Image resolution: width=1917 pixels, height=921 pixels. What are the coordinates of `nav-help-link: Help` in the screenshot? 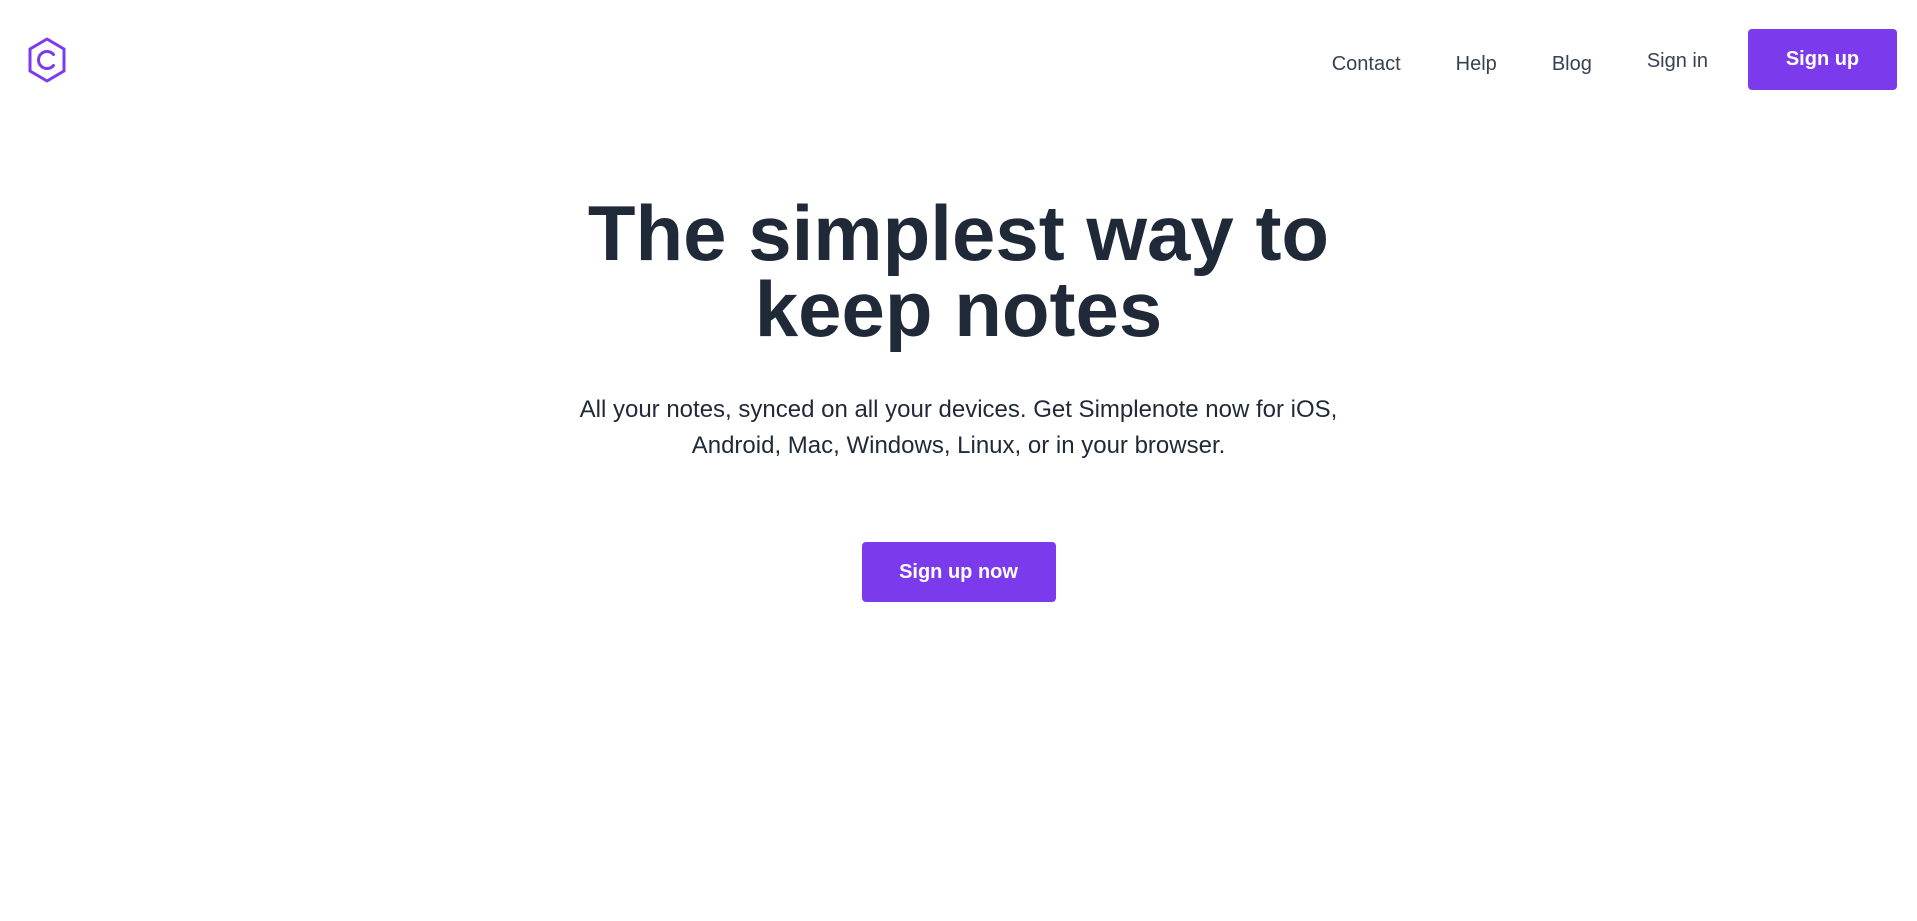 It's located at (1476, 64).